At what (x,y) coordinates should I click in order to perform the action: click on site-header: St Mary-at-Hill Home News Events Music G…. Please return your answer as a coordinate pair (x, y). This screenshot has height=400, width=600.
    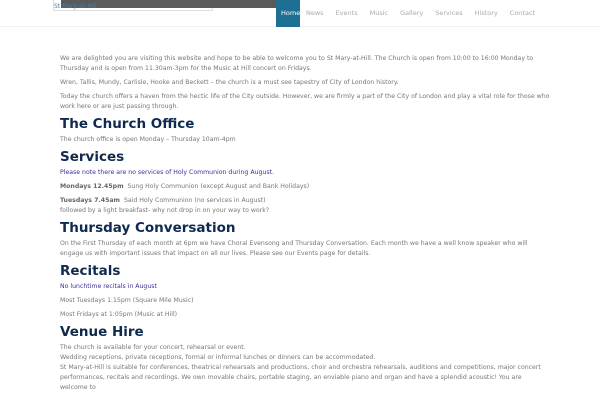
    Looking at the image, I should click on (300, 13).